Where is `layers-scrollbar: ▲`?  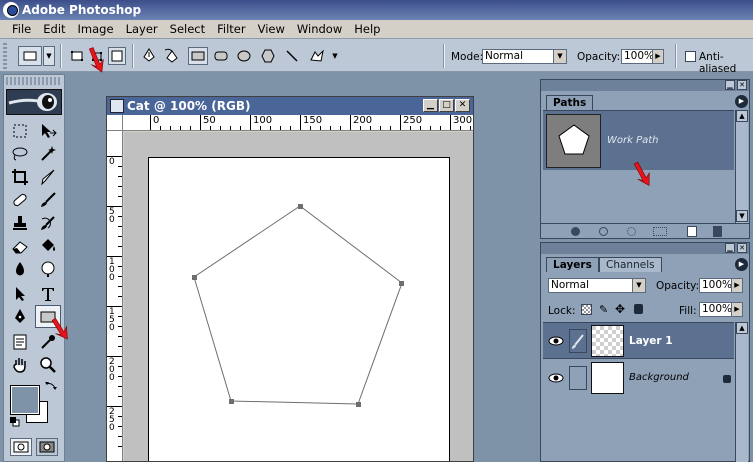 layers-scrollbar: ▲ is located at coordinates (741, 392).